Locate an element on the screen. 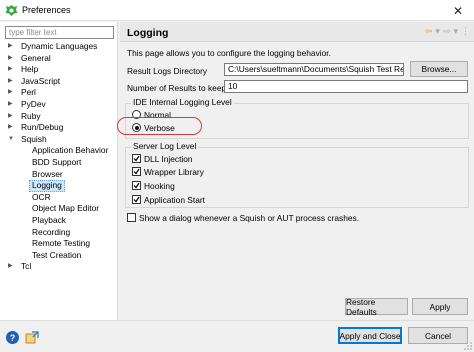 The height and width of the screenshot is (352, 474). tree-item: Test Creation is located at coordinates (59, 256).